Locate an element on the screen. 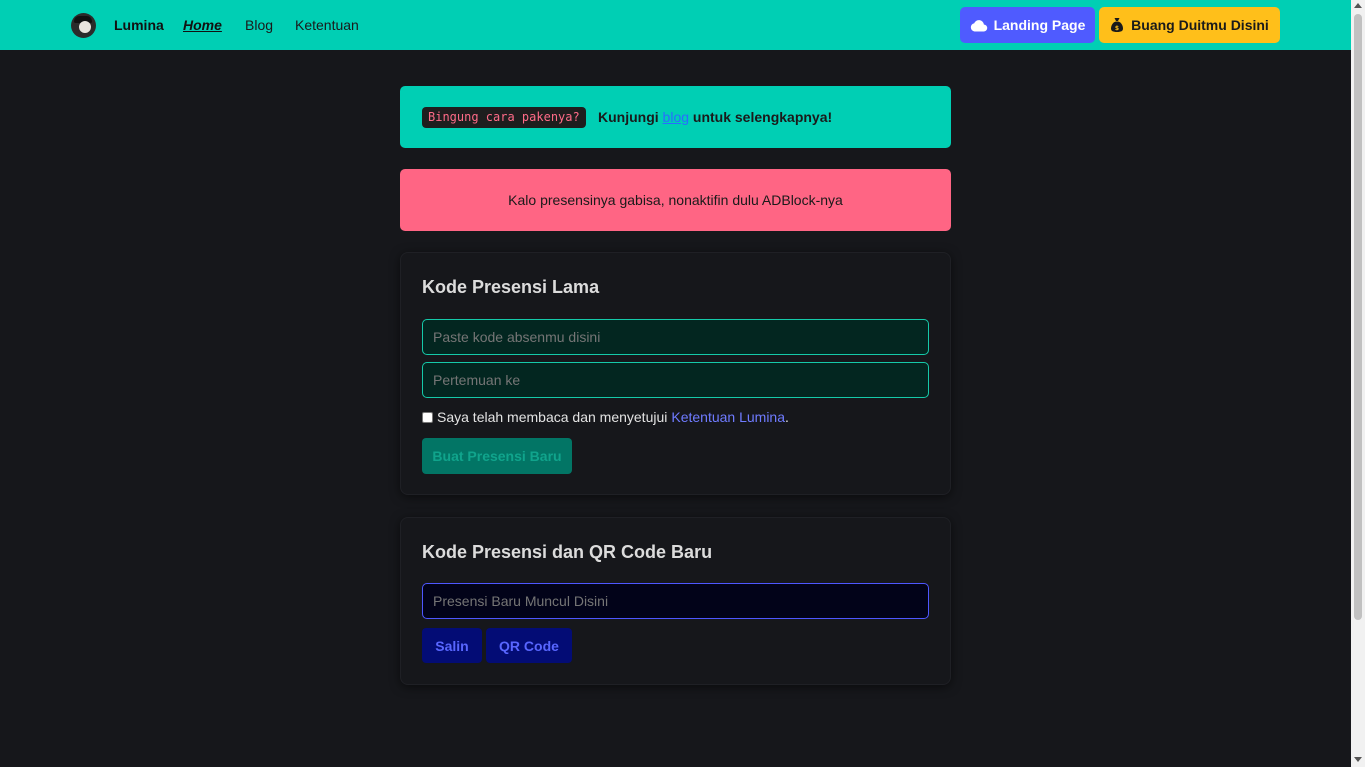 This screenshot has width=1365, height=767. old-code-title: Kode Presensi Lama is located at coordinates (511, 287).